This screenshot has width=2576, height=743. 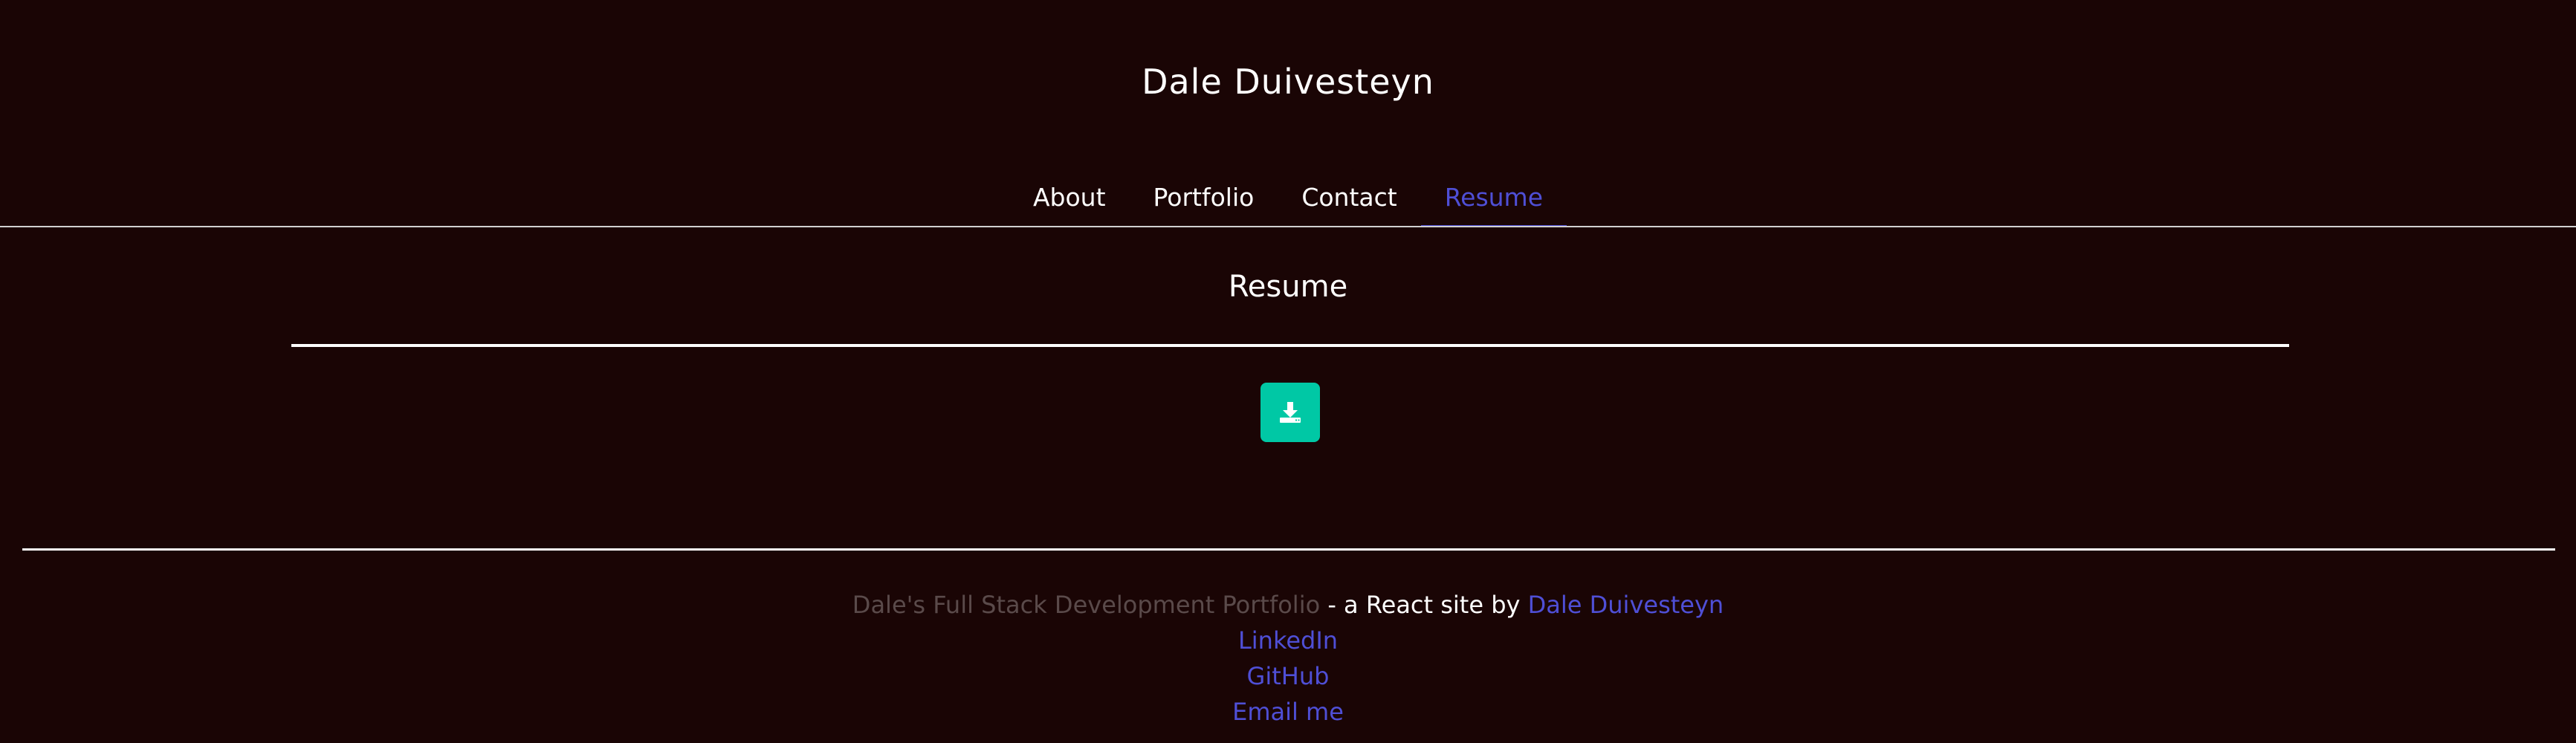 What do you see at coordinates (1289, 676) in the screenshot?
I see `github-link: GitHub` at bounding box center [1289, 676].